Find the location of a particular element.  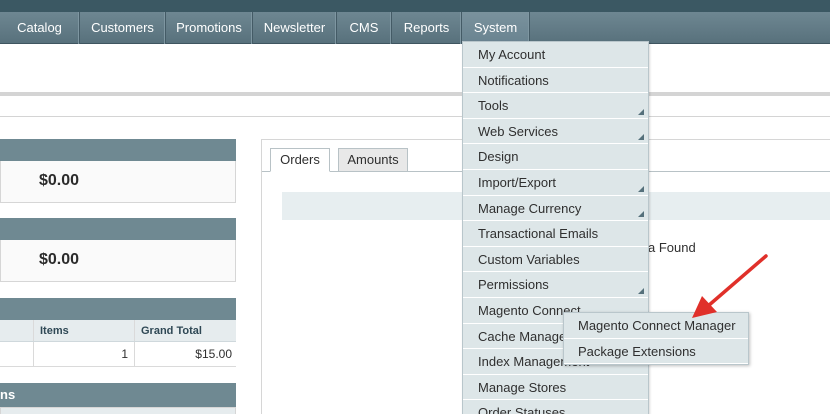

annotation-arrow-icon is located at coordinates (730, 286).